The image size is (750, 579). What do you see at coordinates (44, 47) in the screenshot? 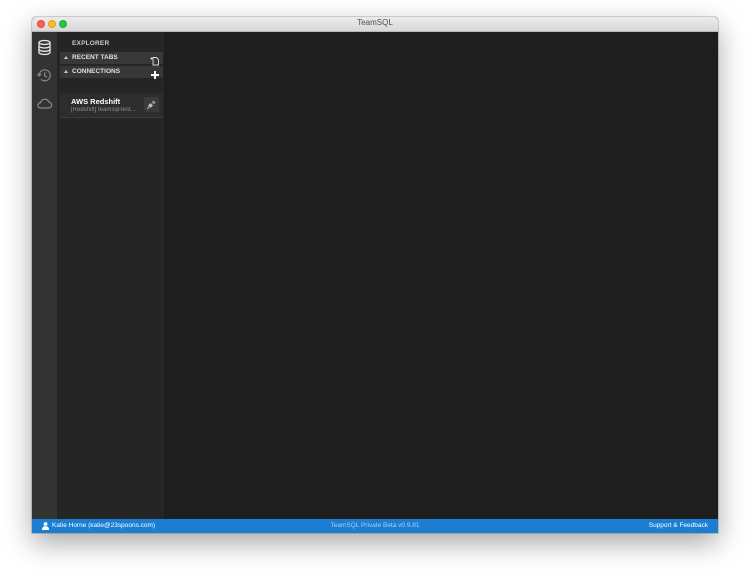
I see `database-icon` at bounding box center [44, 47].